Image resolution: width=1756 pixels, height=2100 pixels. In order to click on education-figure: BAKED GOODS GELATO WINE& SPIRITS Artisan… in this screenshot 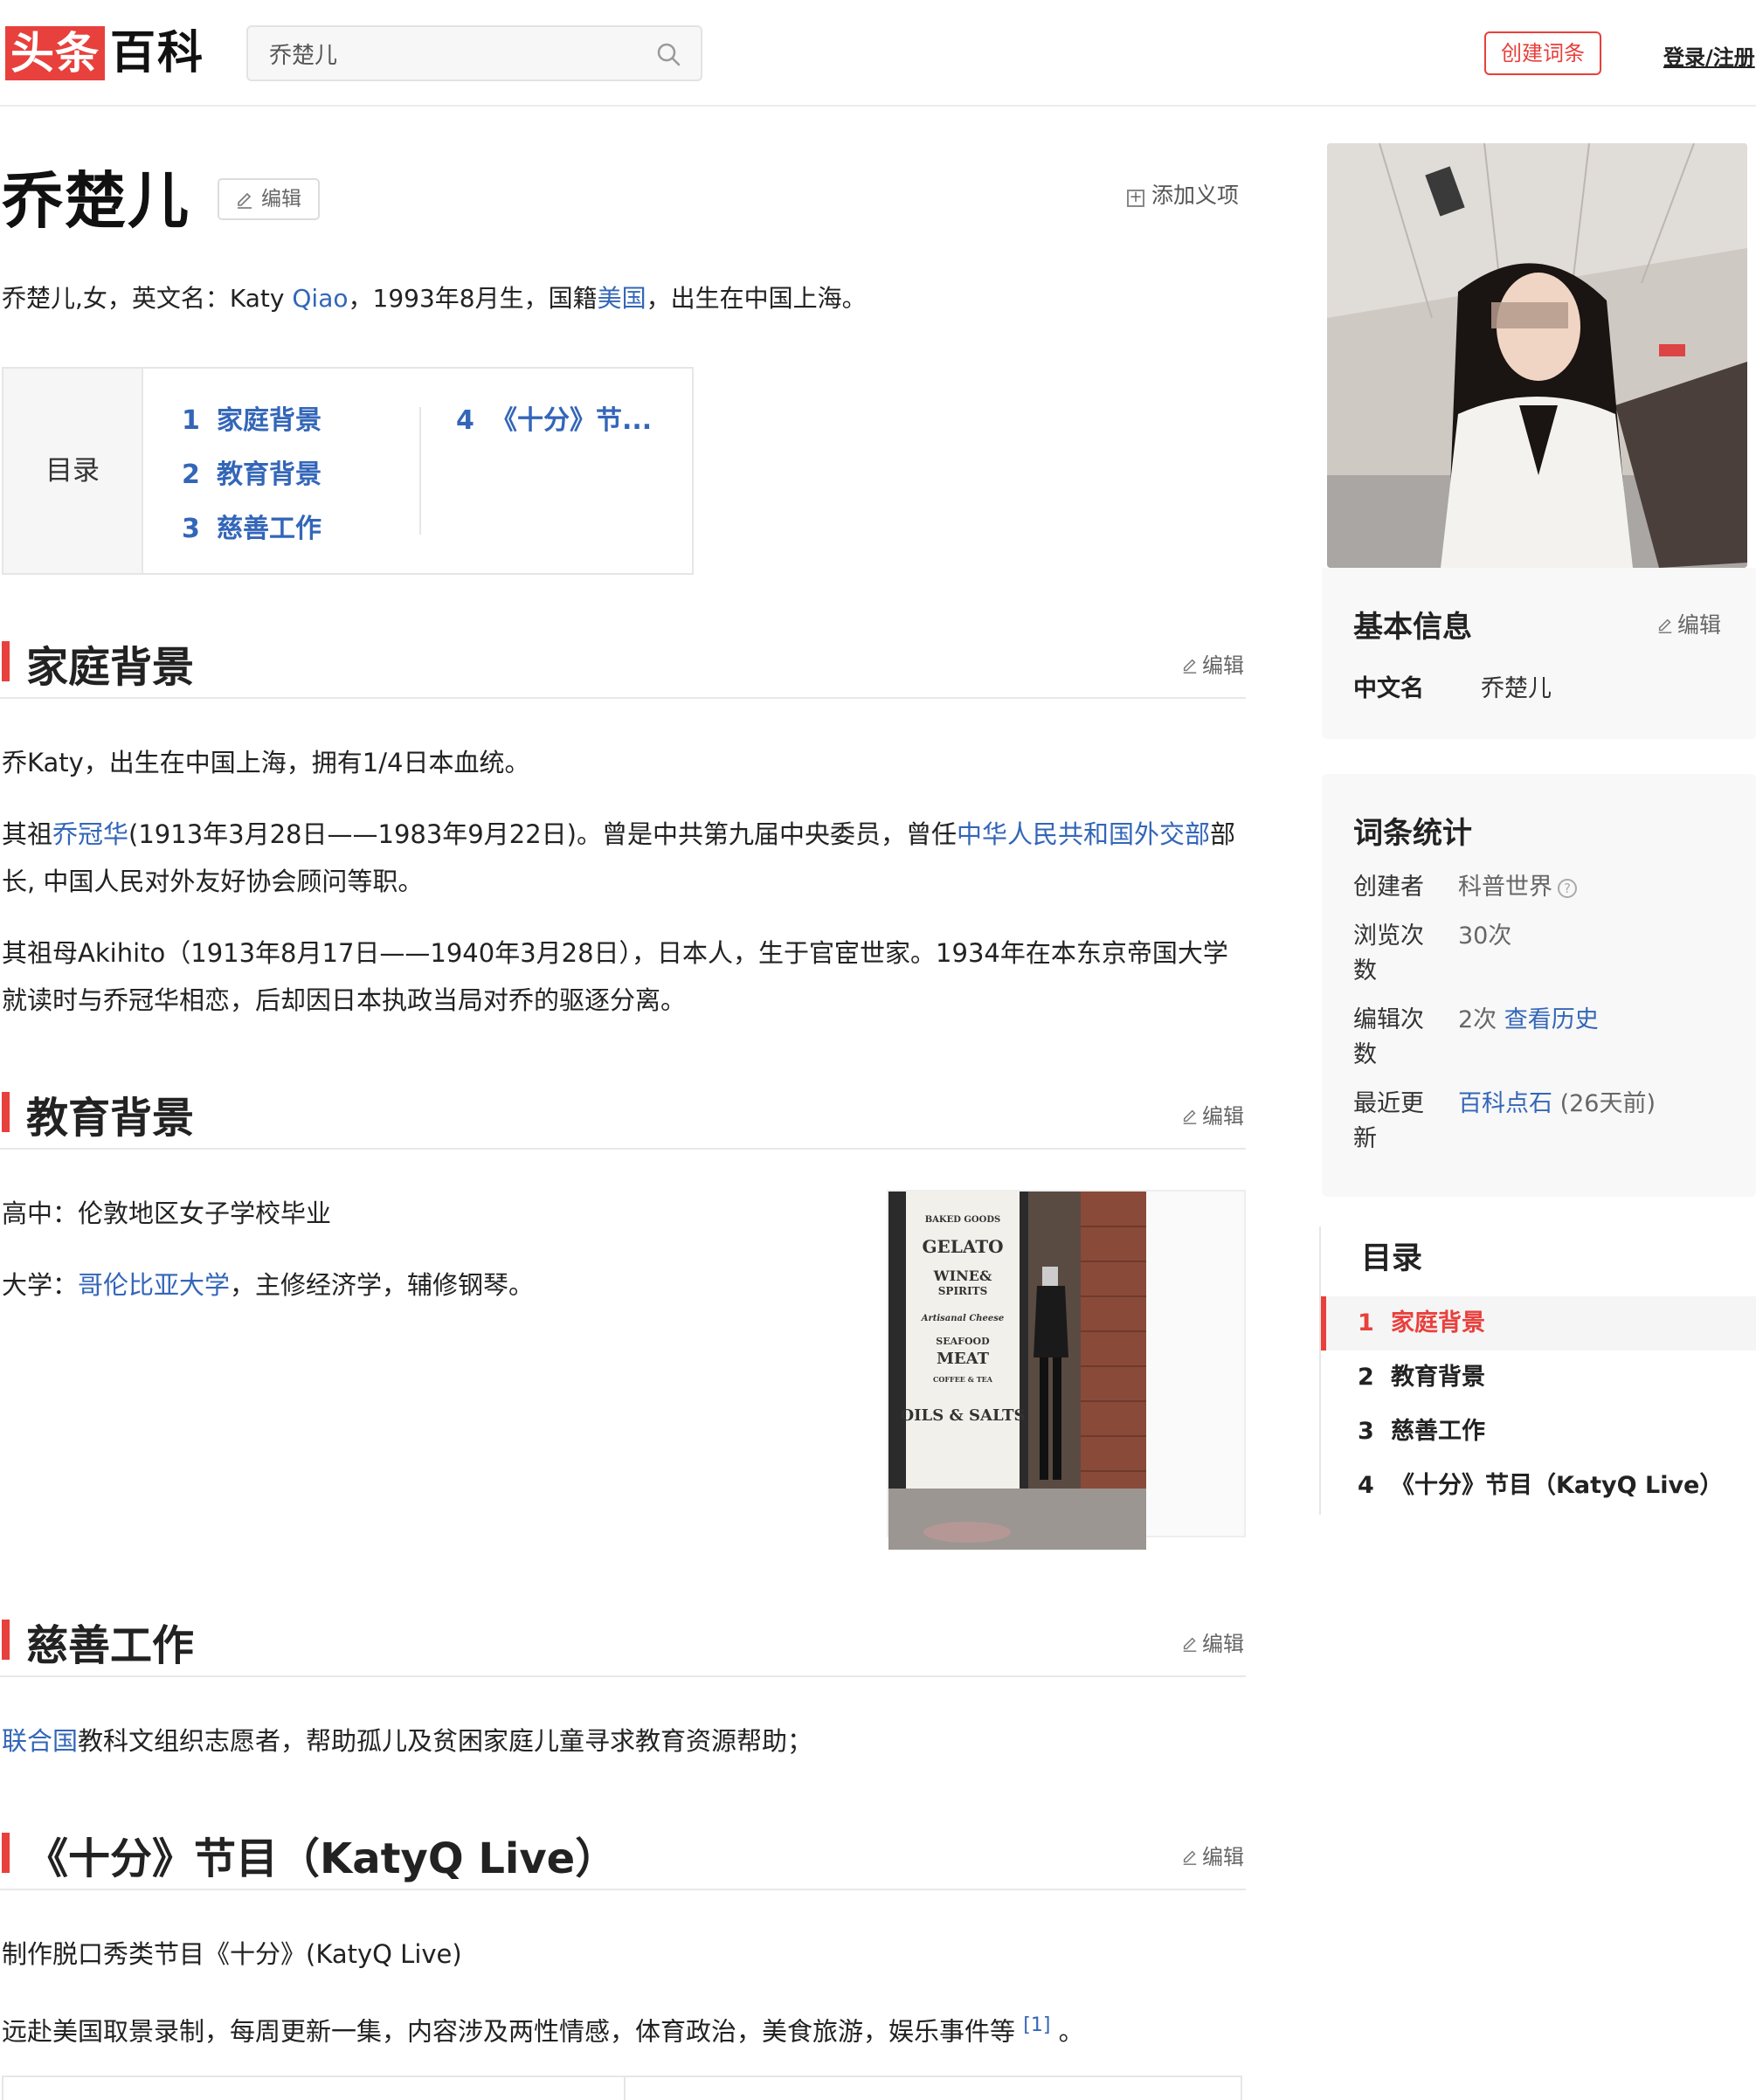, I will do `click(1066, 1370)`.